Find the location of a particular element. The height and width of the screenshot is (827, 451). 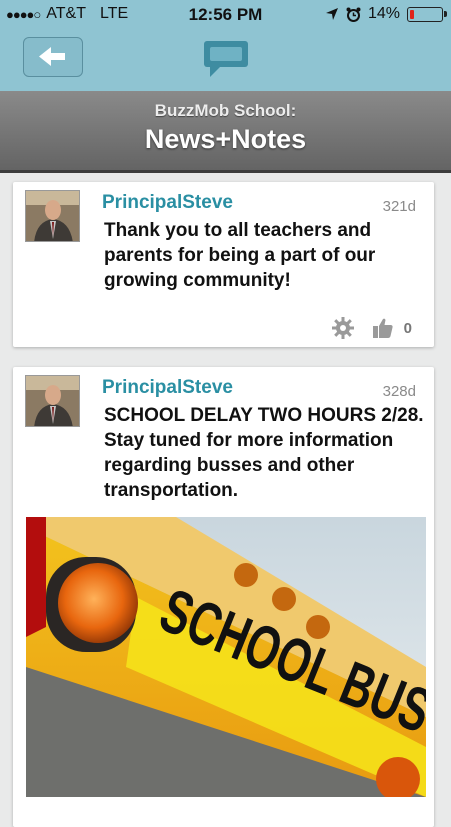

back-arrow-icon is located at coordinates (52, 56).